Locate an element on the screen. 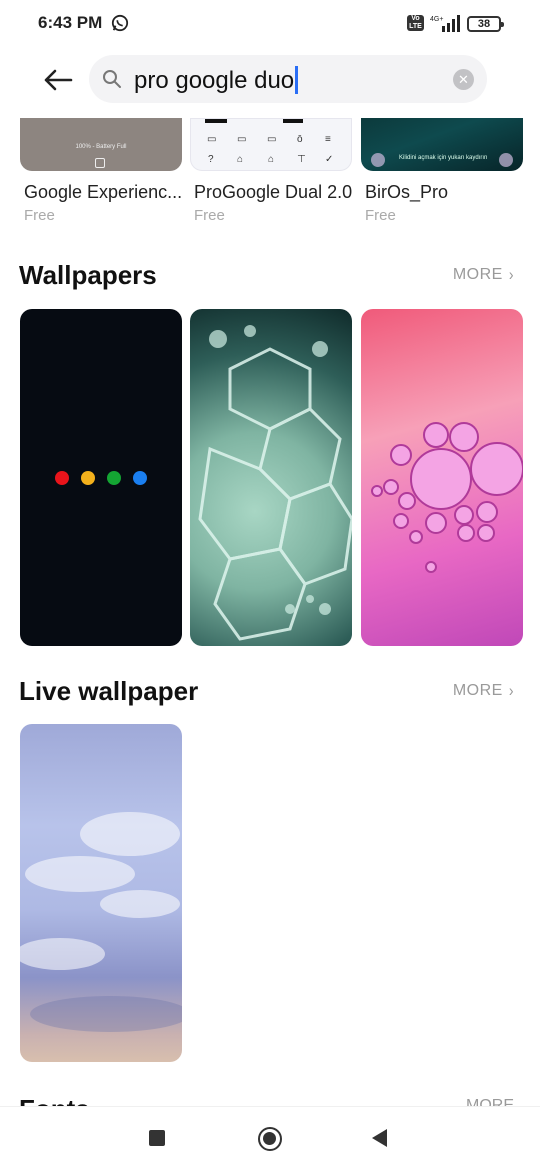 This screenshot has width=540, height=1170. oil-drops-art is located at coordinates (447, 497).